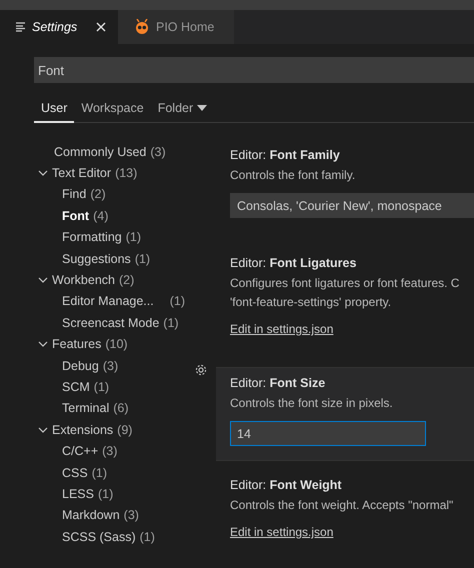 The width and height of the screenshot is (474, 568). Describe the element at coordinates (83, 429) in the screenshot. I see `tree-item: Extensions` at that location.